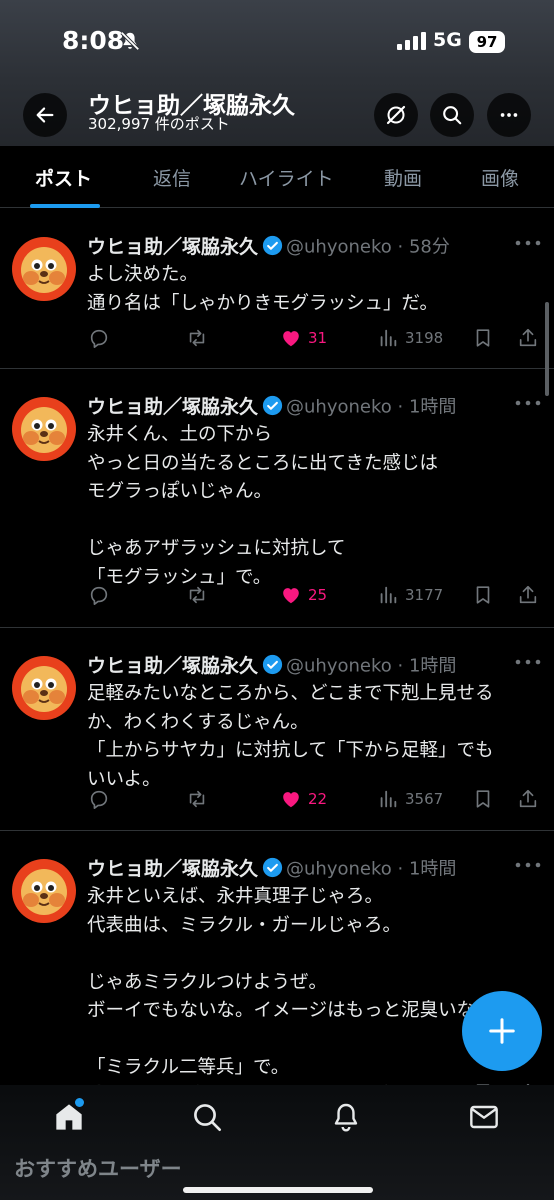  I want to click on bookmark-icon, so click(483, 338).